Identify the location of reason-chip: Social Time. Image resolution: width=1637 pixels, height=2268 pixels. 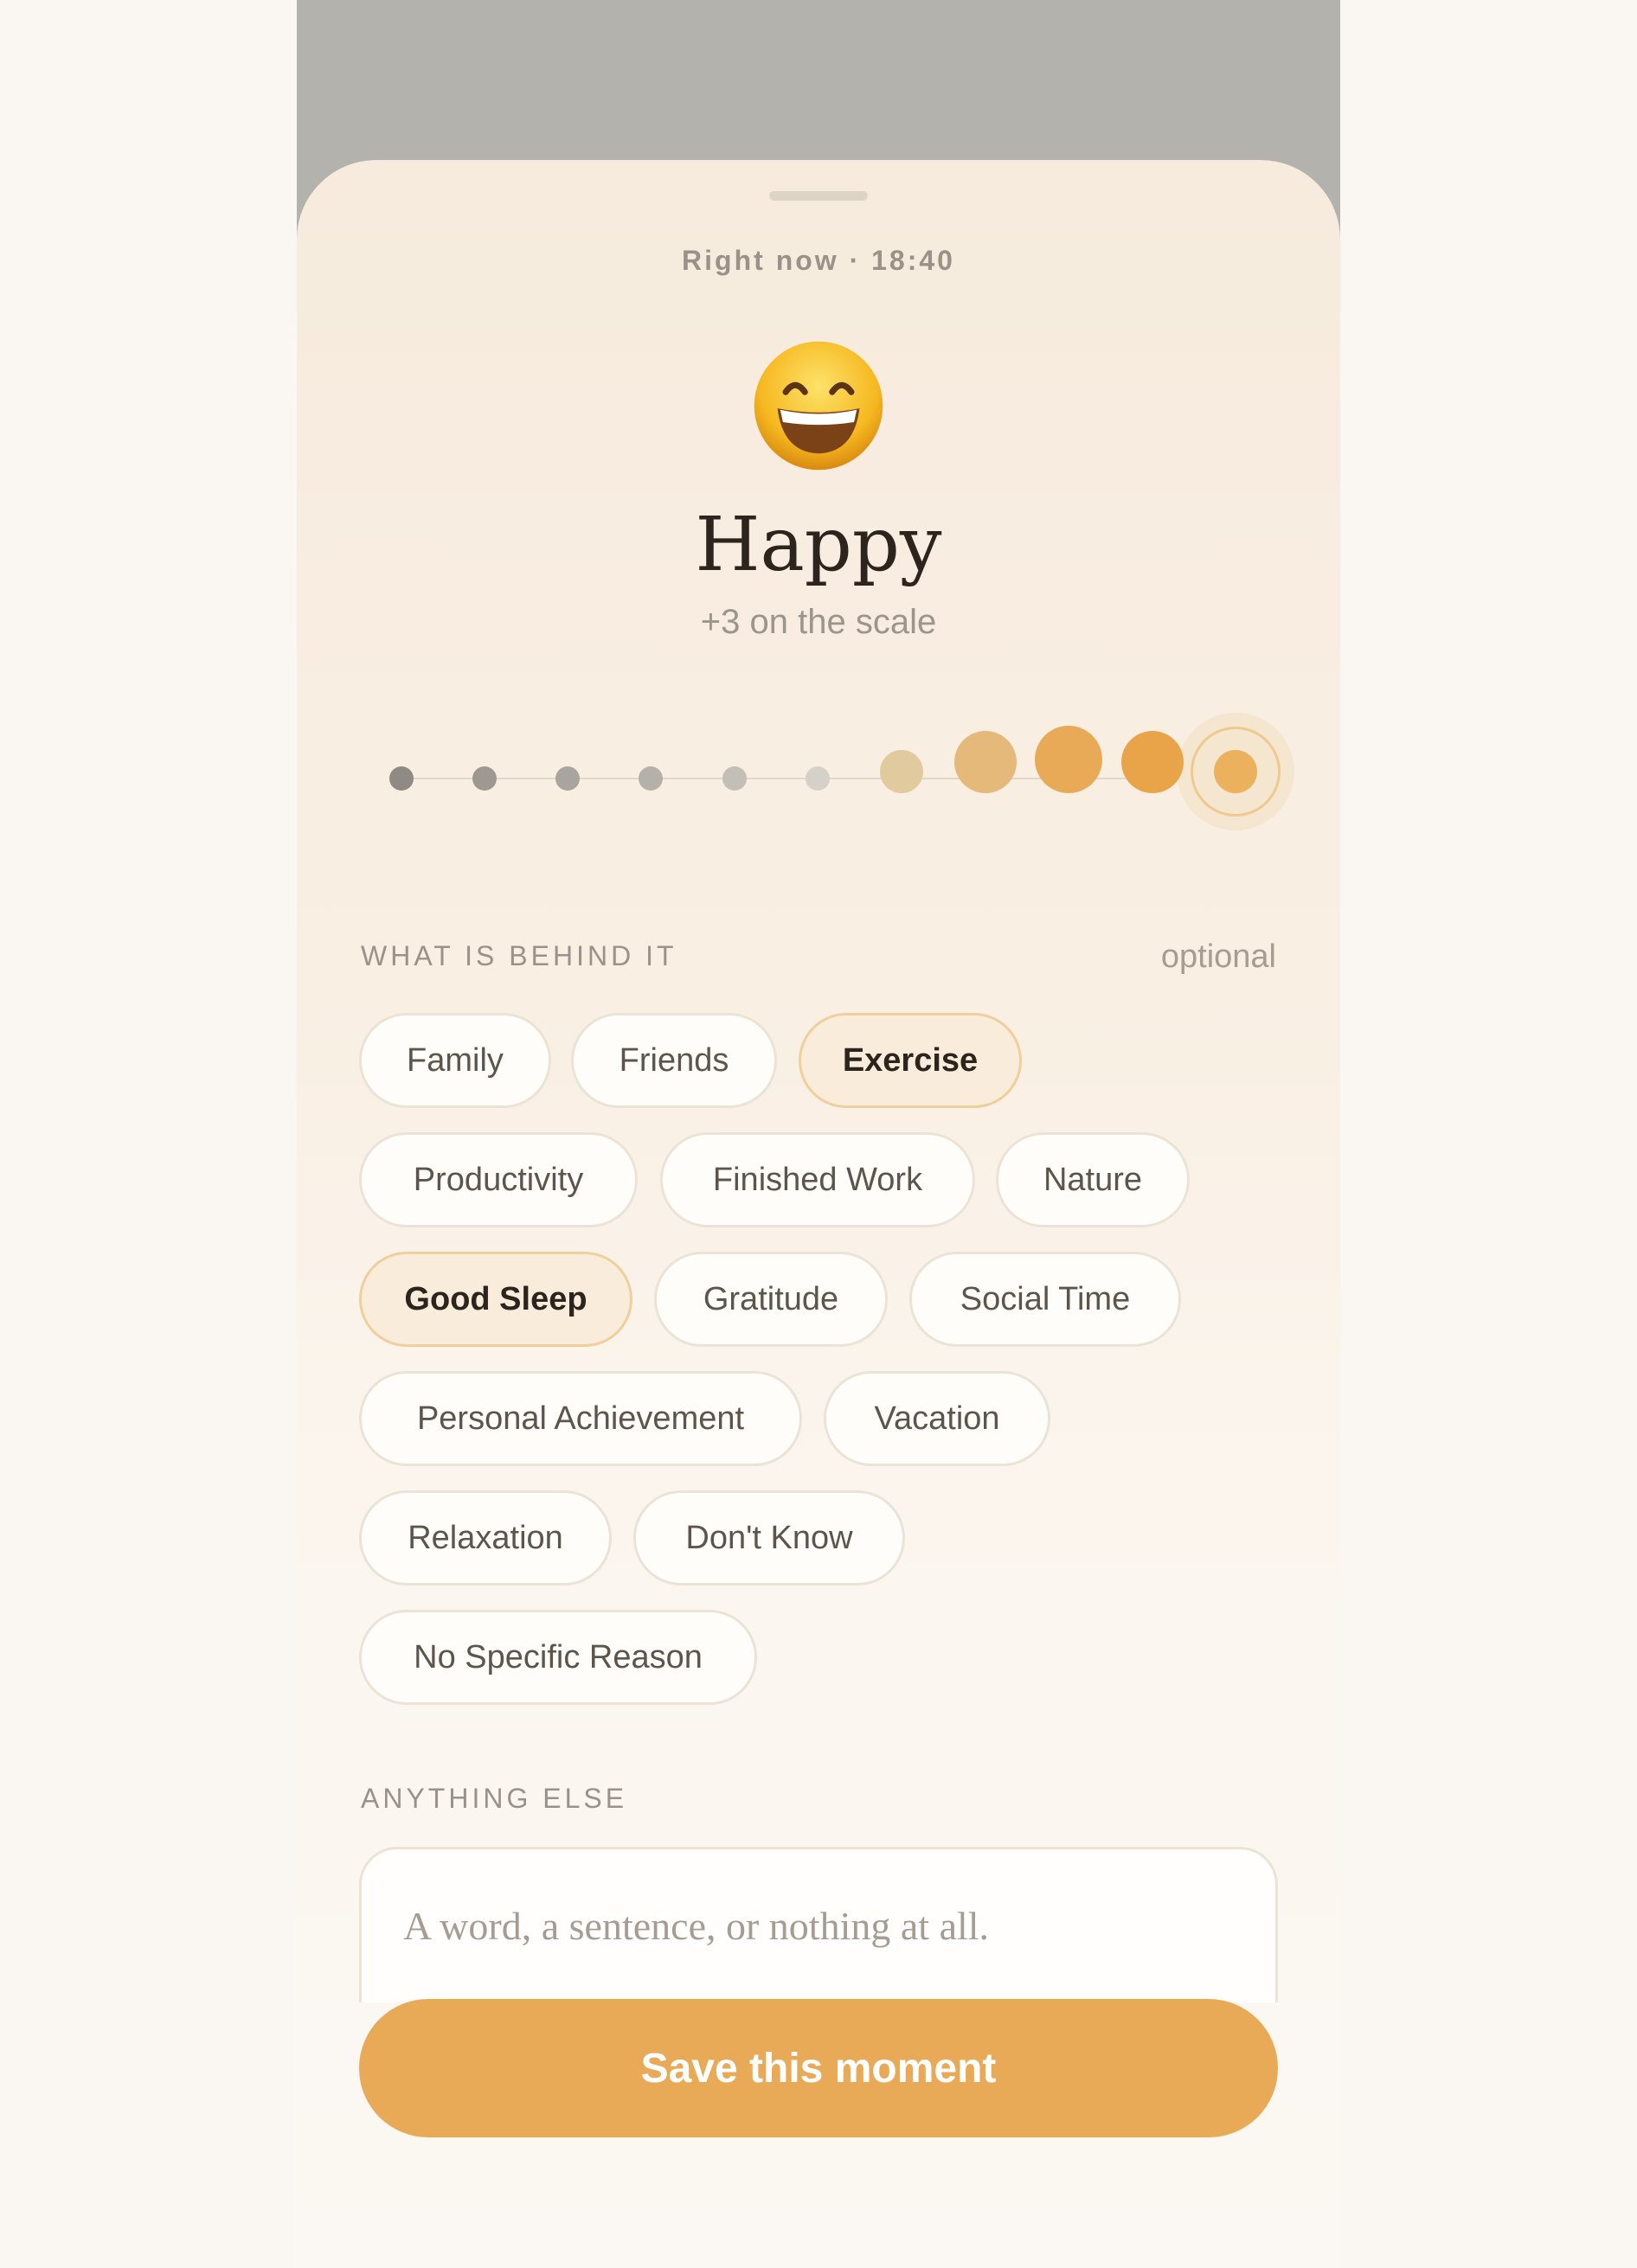
(1045, 1299).